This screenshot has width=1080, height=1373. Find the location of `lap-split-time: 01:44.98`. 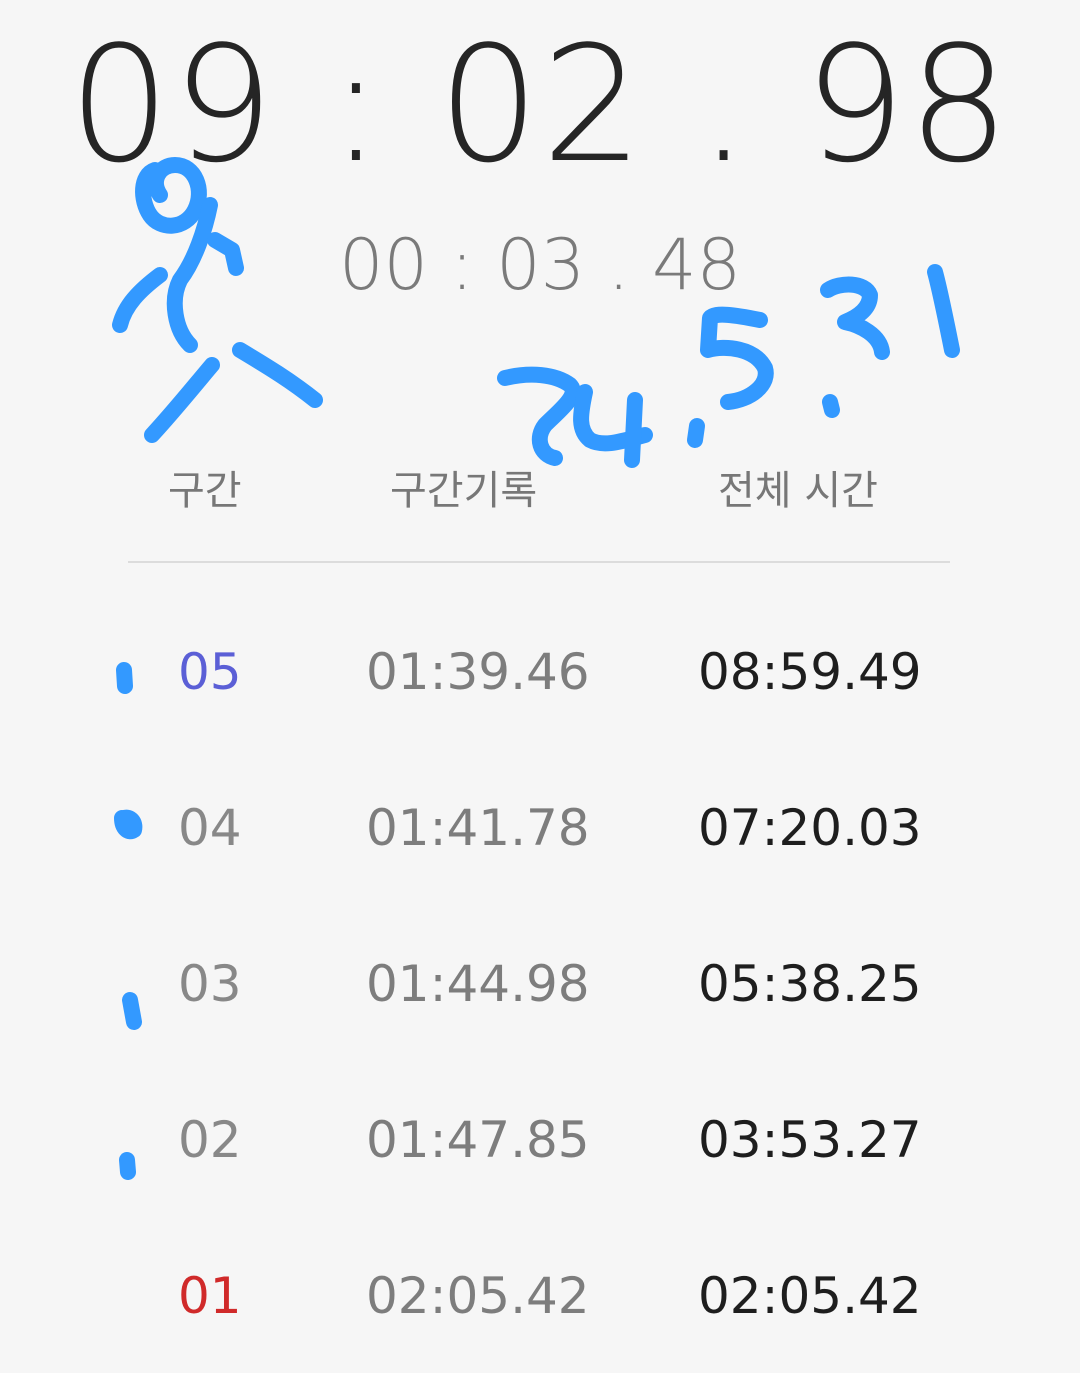

lap-split-time: 01:44.98 is located at coordinates (478, 984).